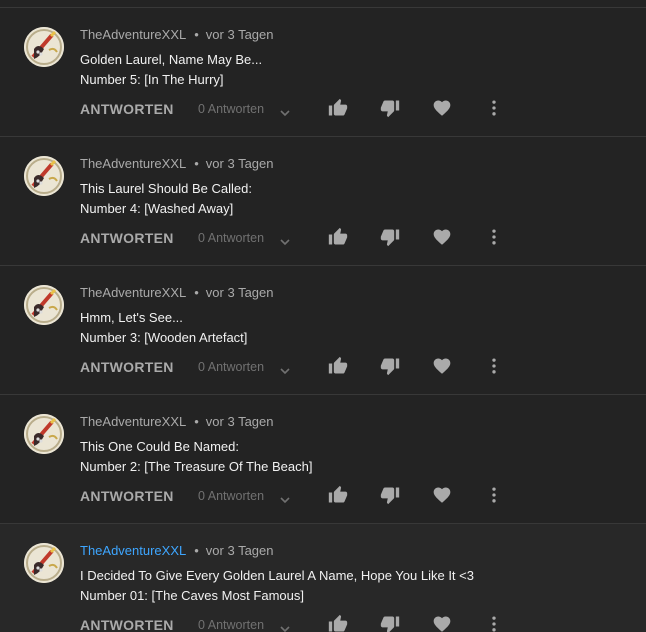  I want to click on comment-line: This One Could Be Named:, so click(159, 446).